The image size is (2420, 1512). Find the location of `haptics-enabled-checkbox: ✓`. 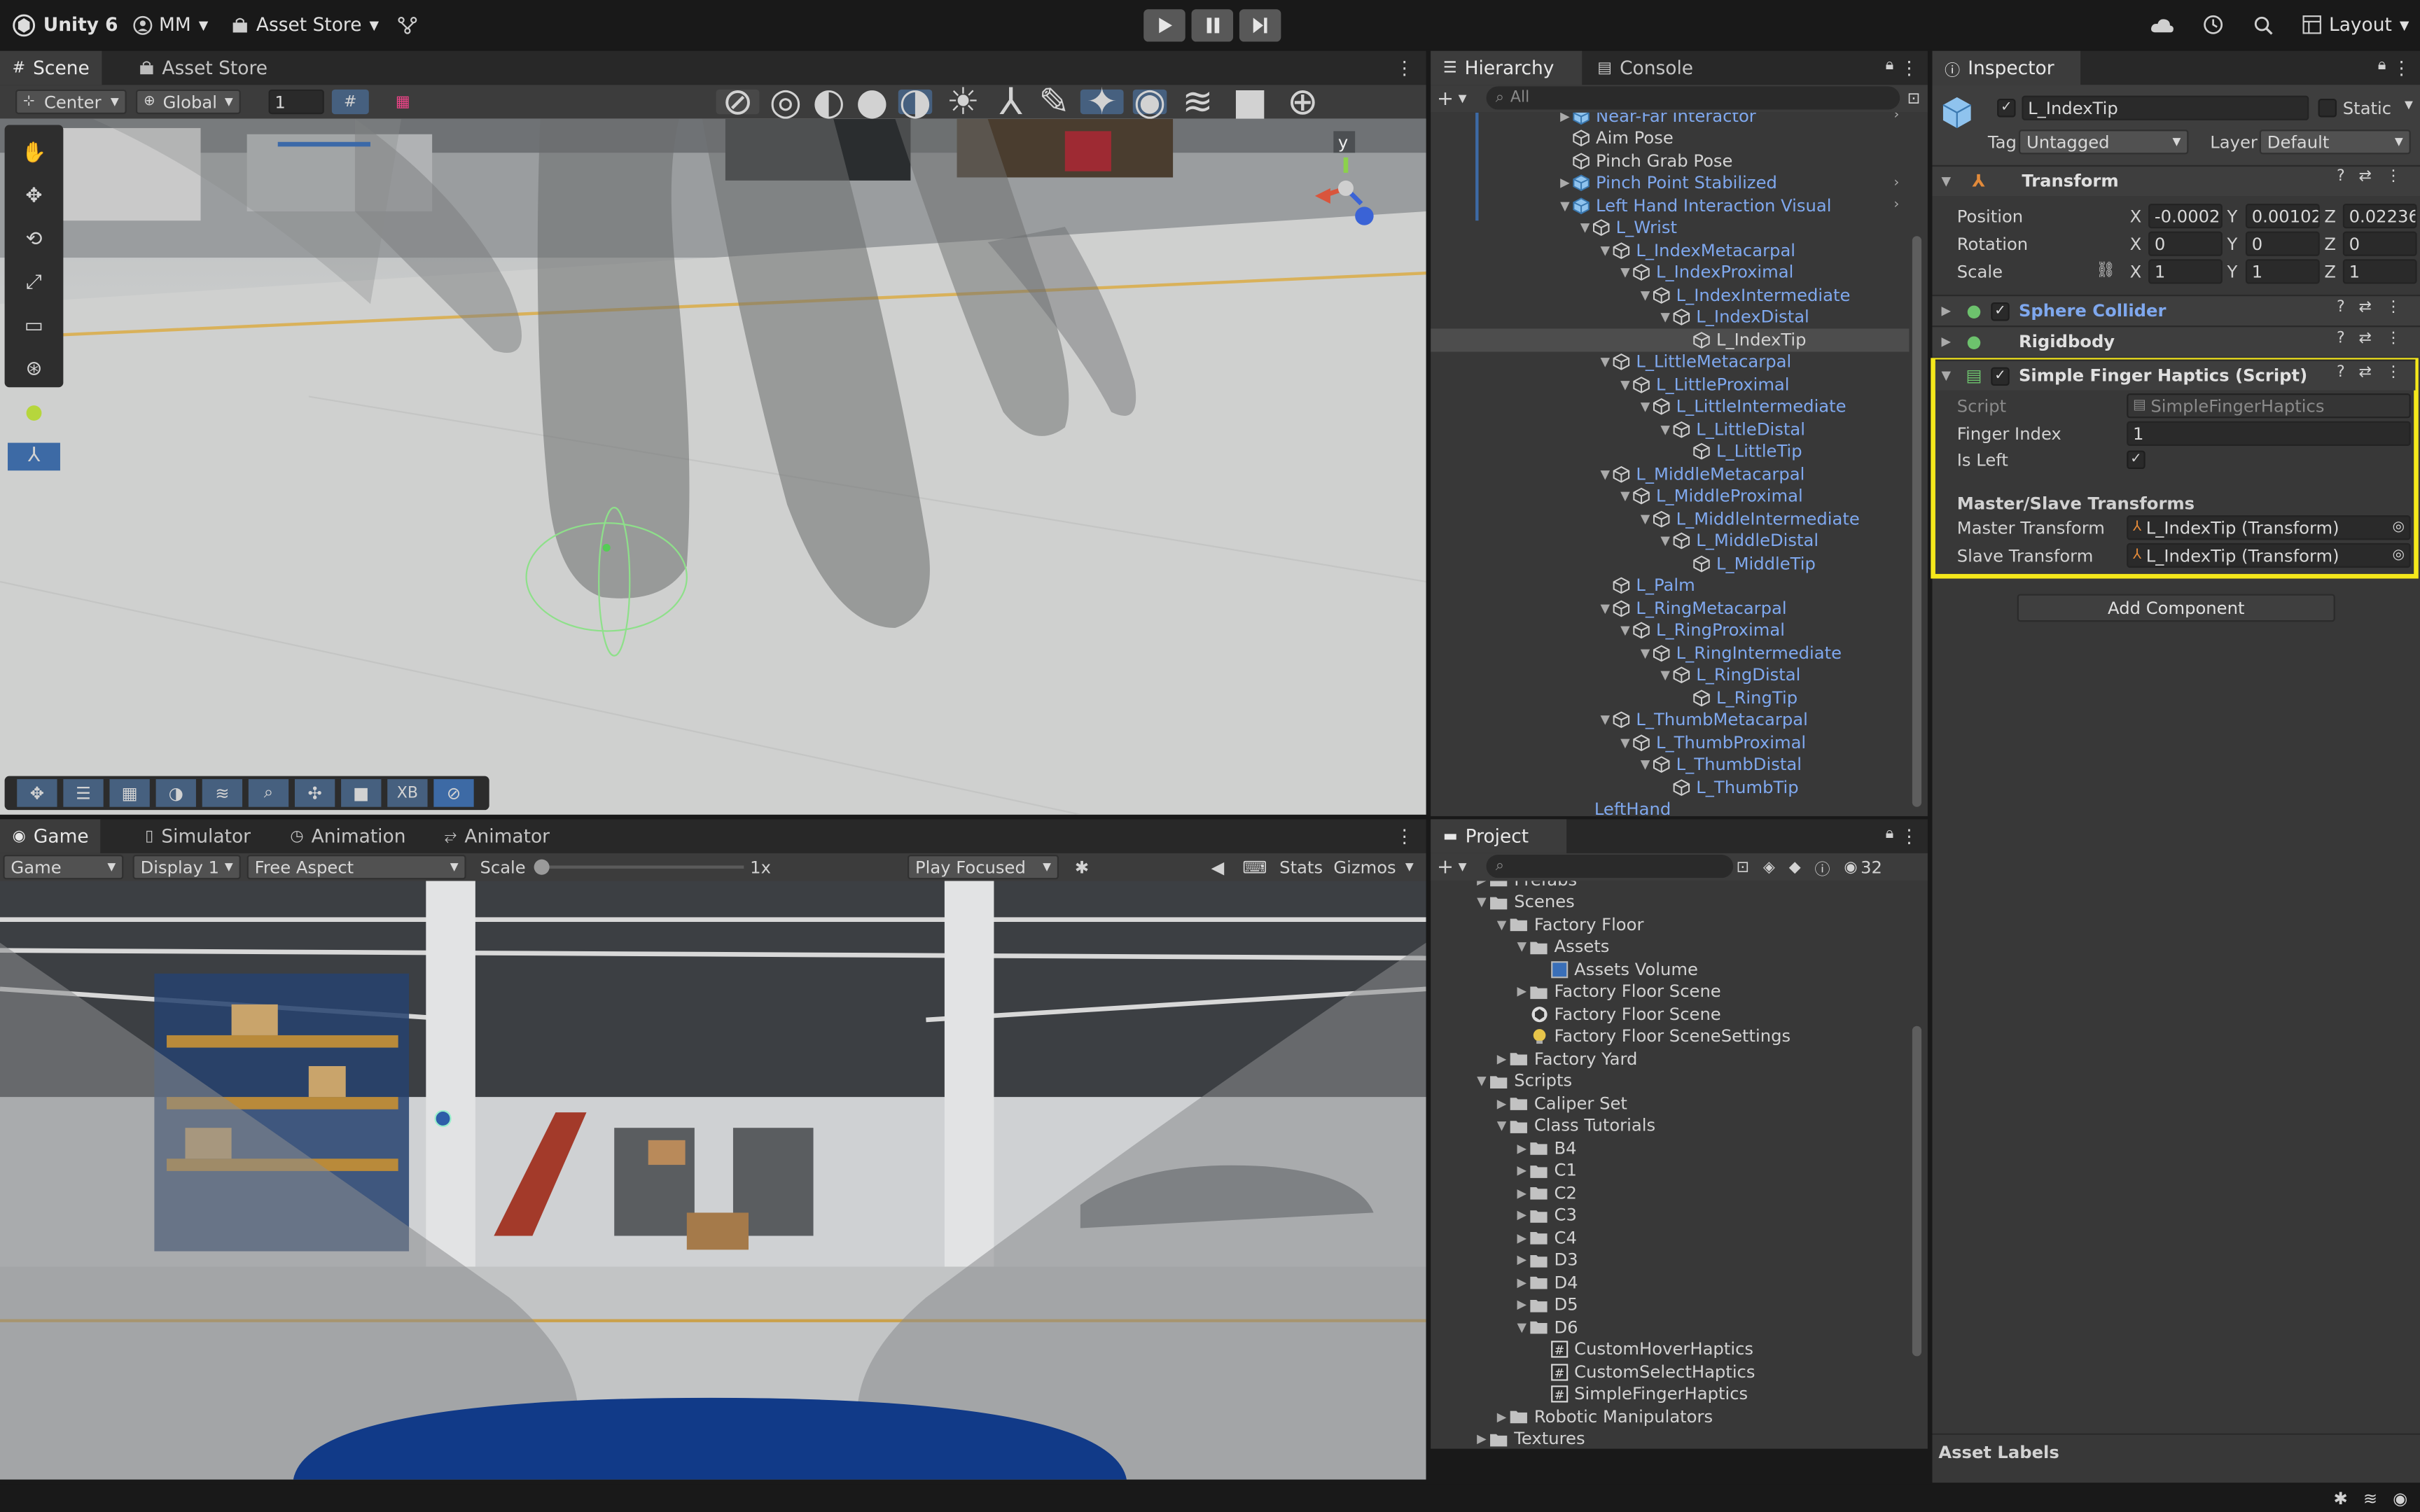

haptics-enabled-checkbox: ✓ is located at coordinates (2000, 375).